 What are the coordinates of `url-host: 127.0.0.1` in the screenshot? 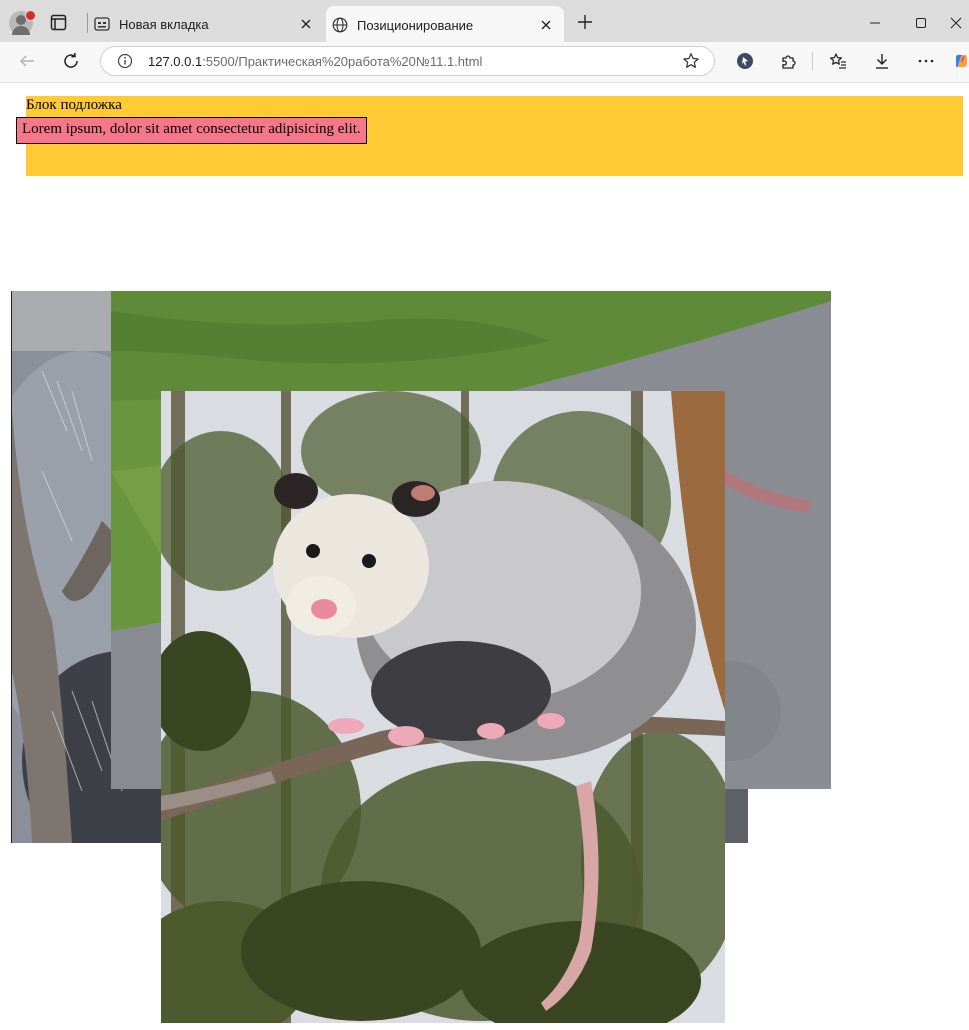 It's located at (175, 61).